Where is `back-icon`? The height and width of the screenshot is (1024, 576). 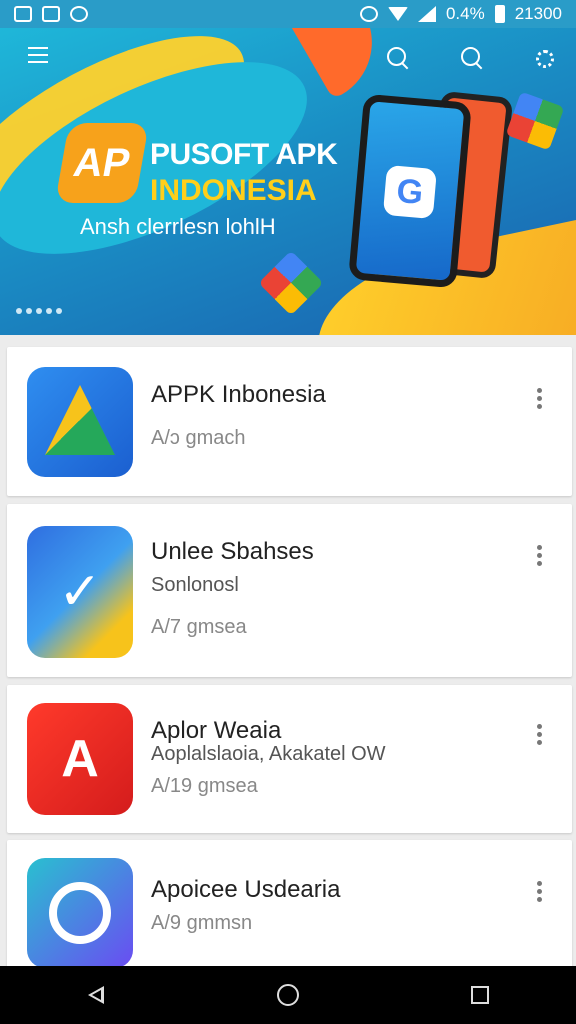
back-icon is located at coordinates (96, 995).